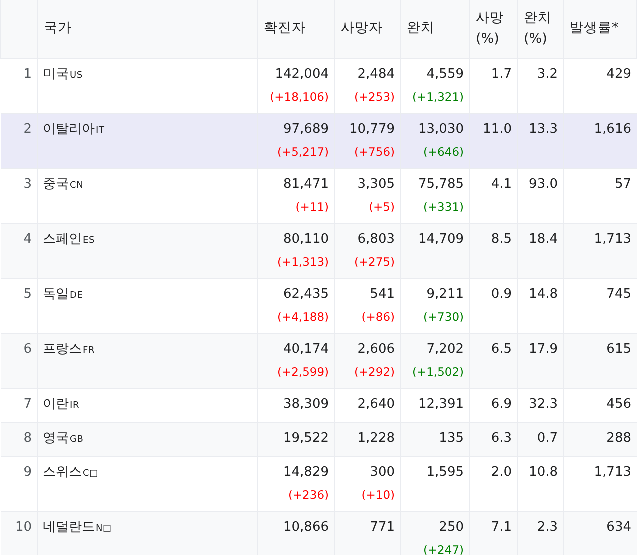  I want to click on rank-cell: 4, so click(19, 250).